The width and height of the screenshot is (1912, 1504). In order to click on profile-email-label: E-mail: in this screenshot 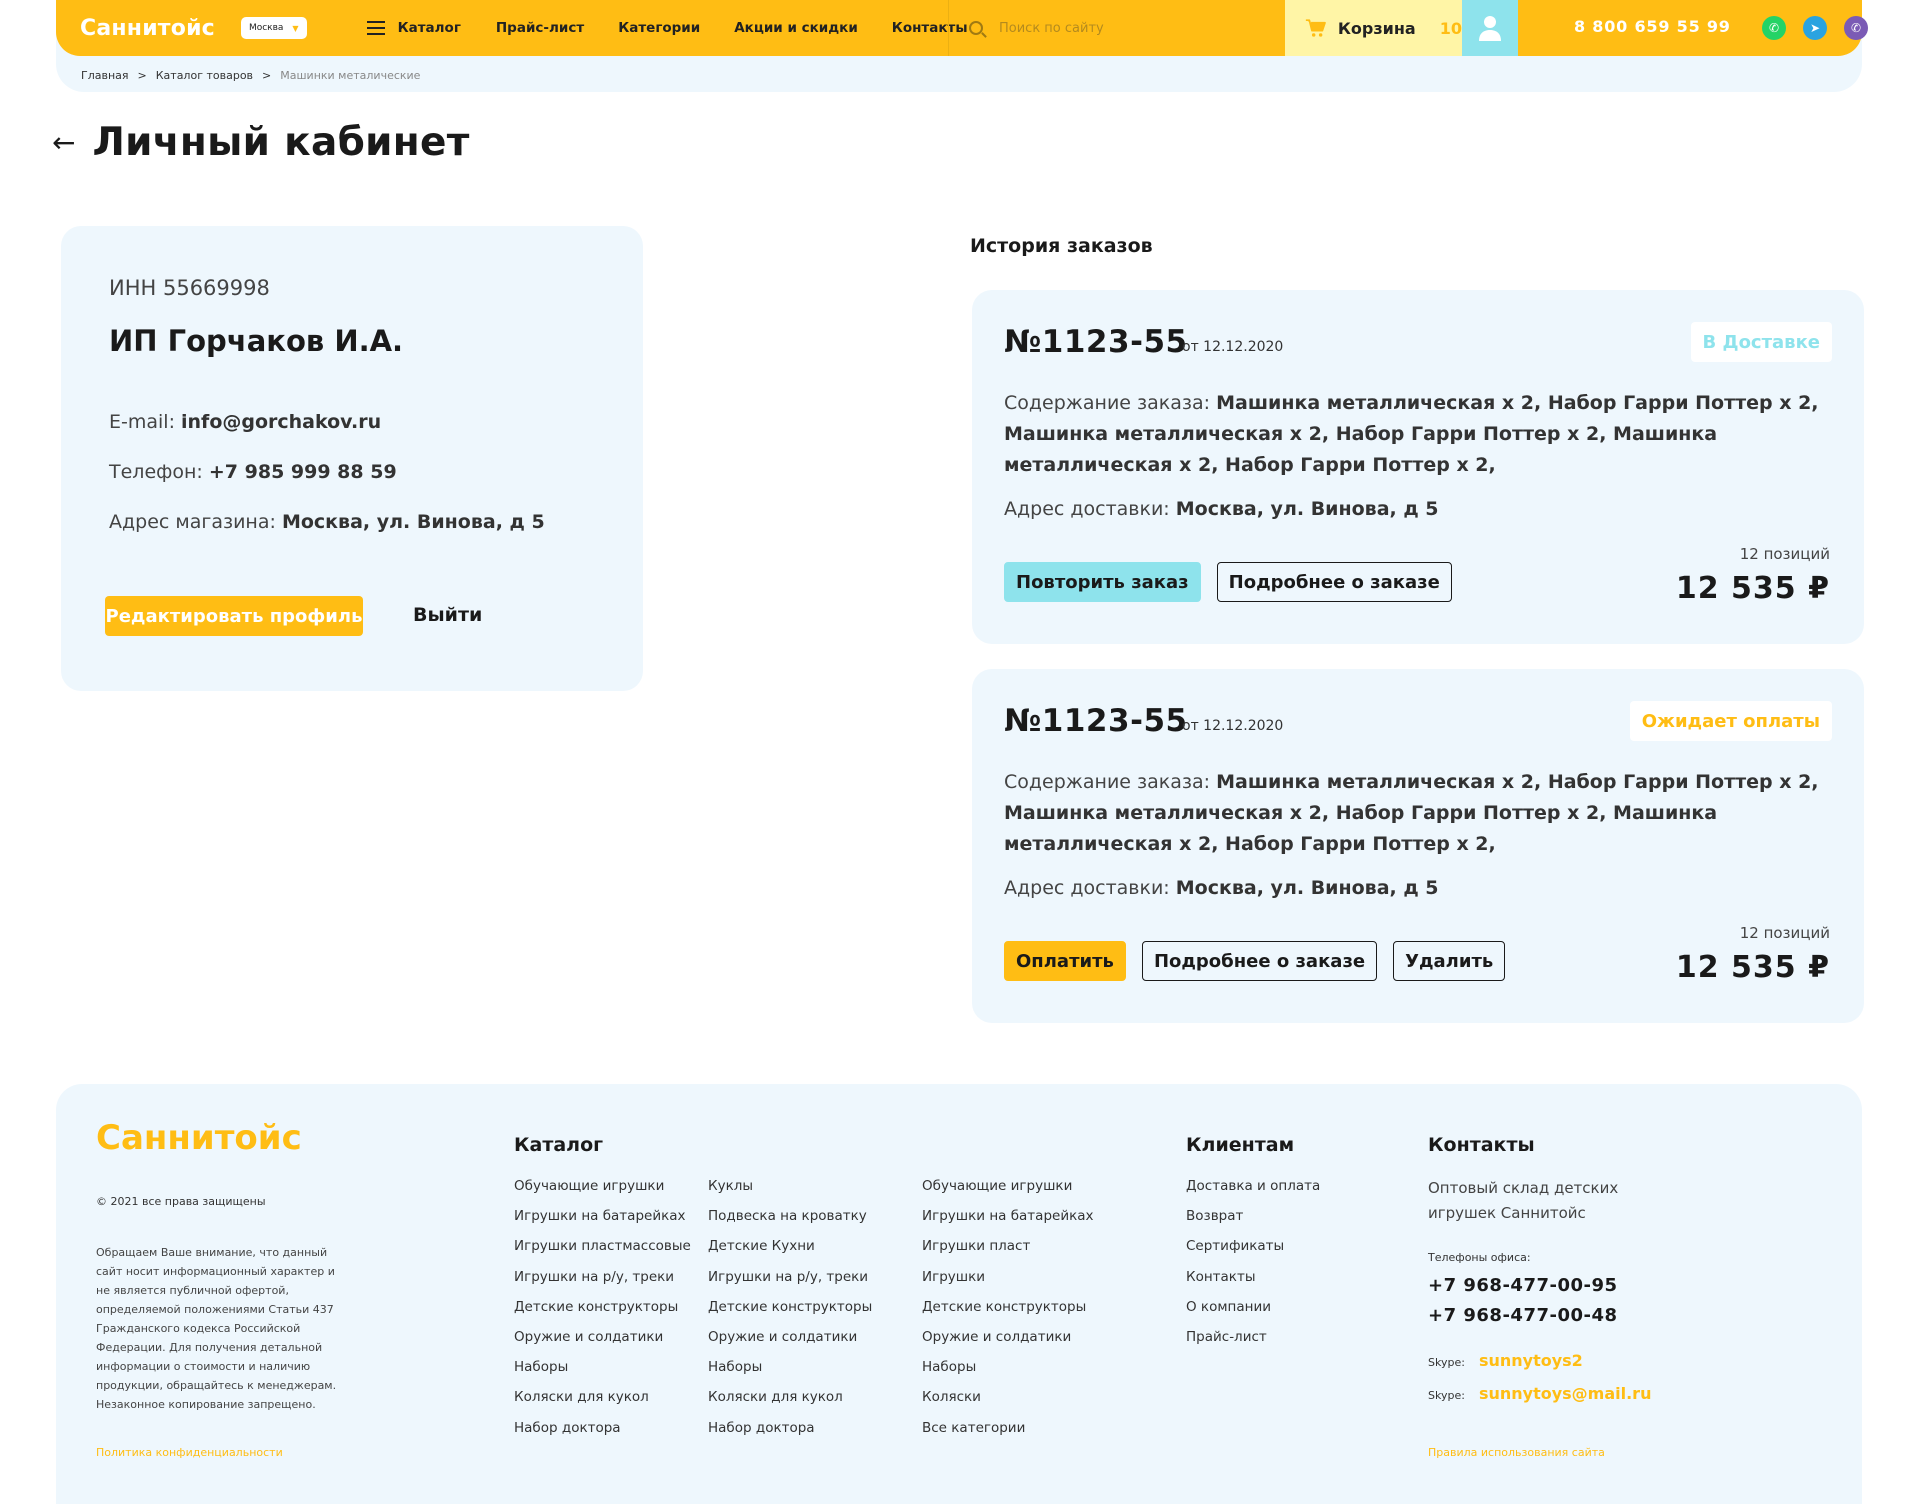, I will do `click(145, 422)`.